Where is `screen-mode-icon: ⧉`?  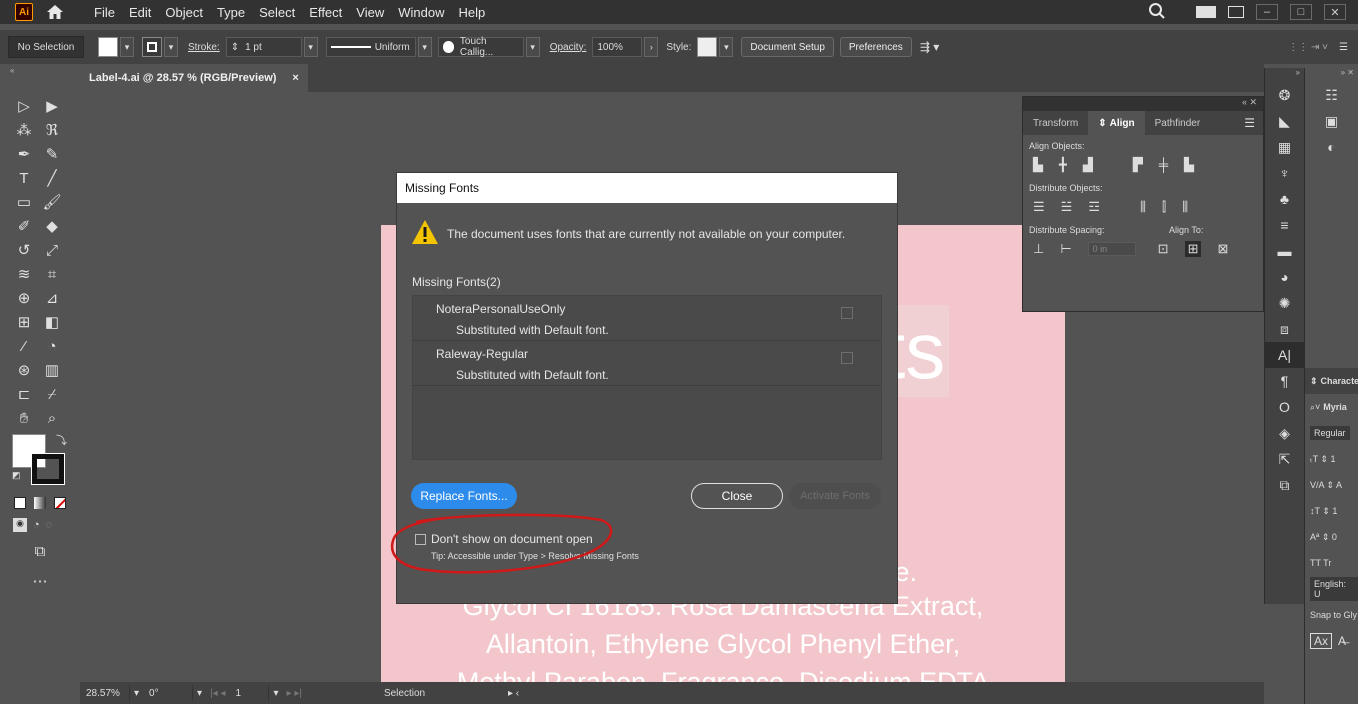 screen-mode-icon: ⧉ is located at coordinates (40, 551).